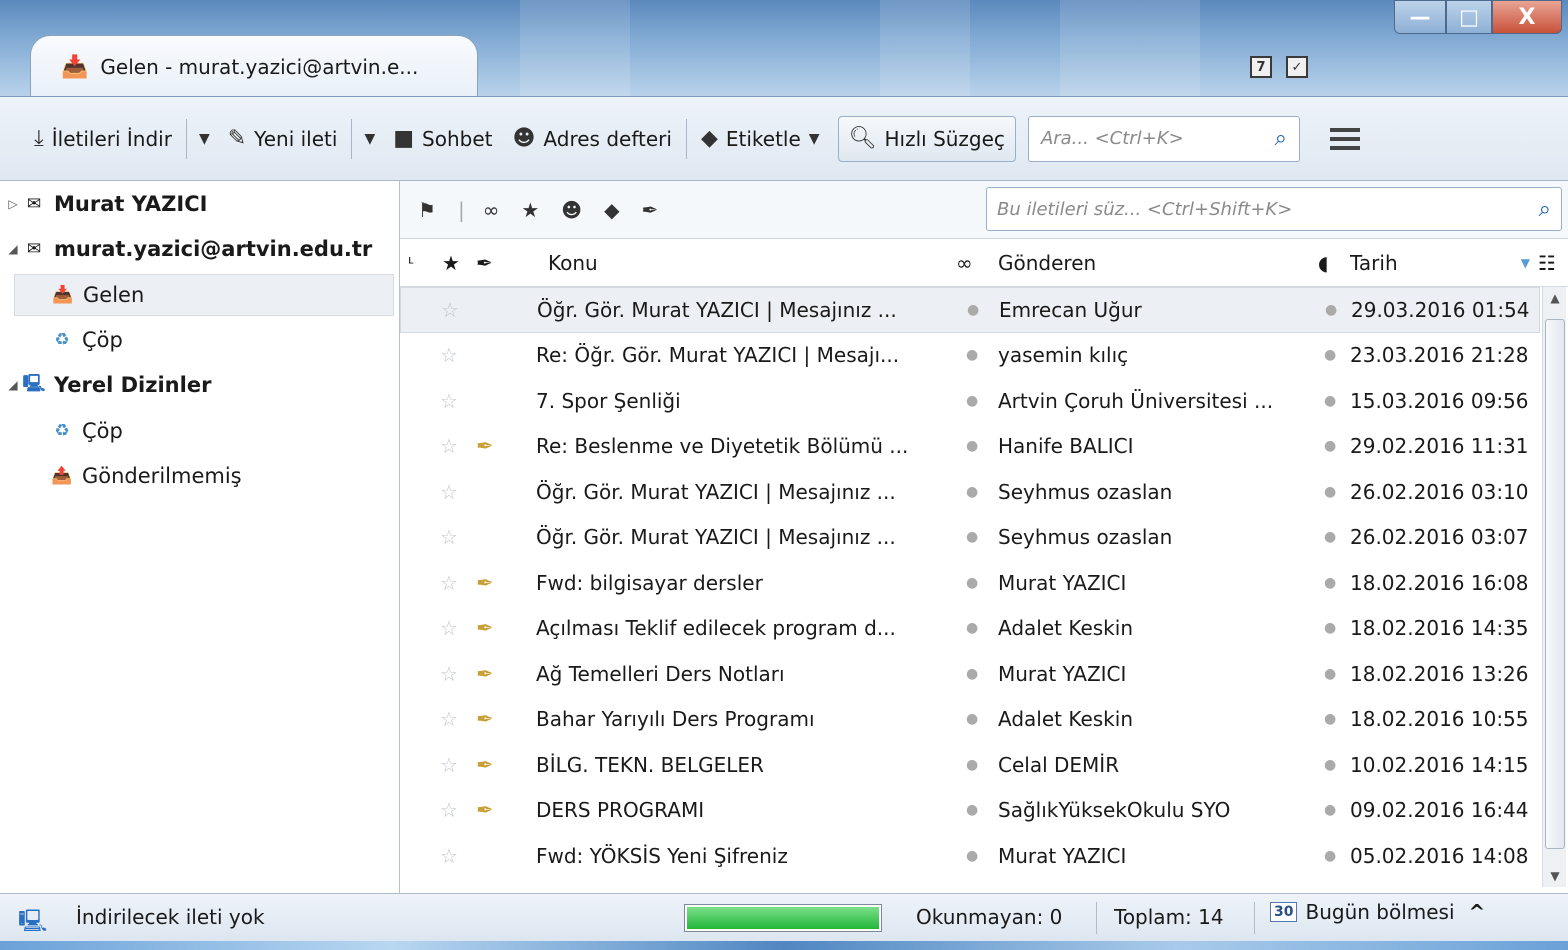  Describe the element at coordinates (419, 263) in the screenshot. I see `thread-column-icon: ᒻ` at that location.